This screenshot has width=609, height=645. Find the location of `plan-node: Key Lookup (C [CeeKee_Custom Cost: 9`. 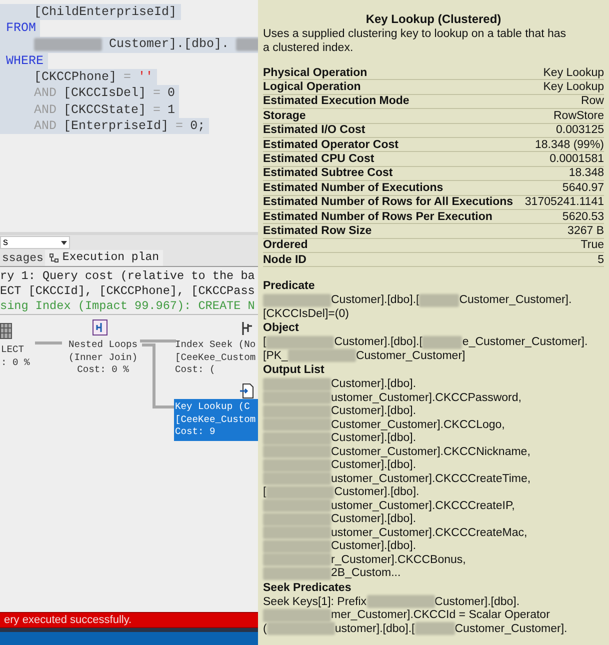

plan-node: Key Lookup (C [CeeKee_Custom Cost: 9 is located at coordinates (216, 419).